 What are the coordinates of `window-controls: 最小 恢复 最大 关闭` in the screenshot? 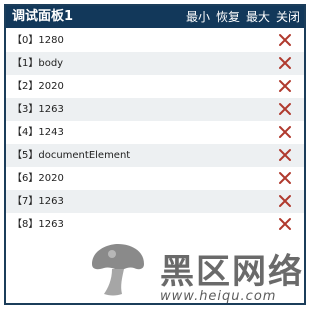 It's located at (243, 17).